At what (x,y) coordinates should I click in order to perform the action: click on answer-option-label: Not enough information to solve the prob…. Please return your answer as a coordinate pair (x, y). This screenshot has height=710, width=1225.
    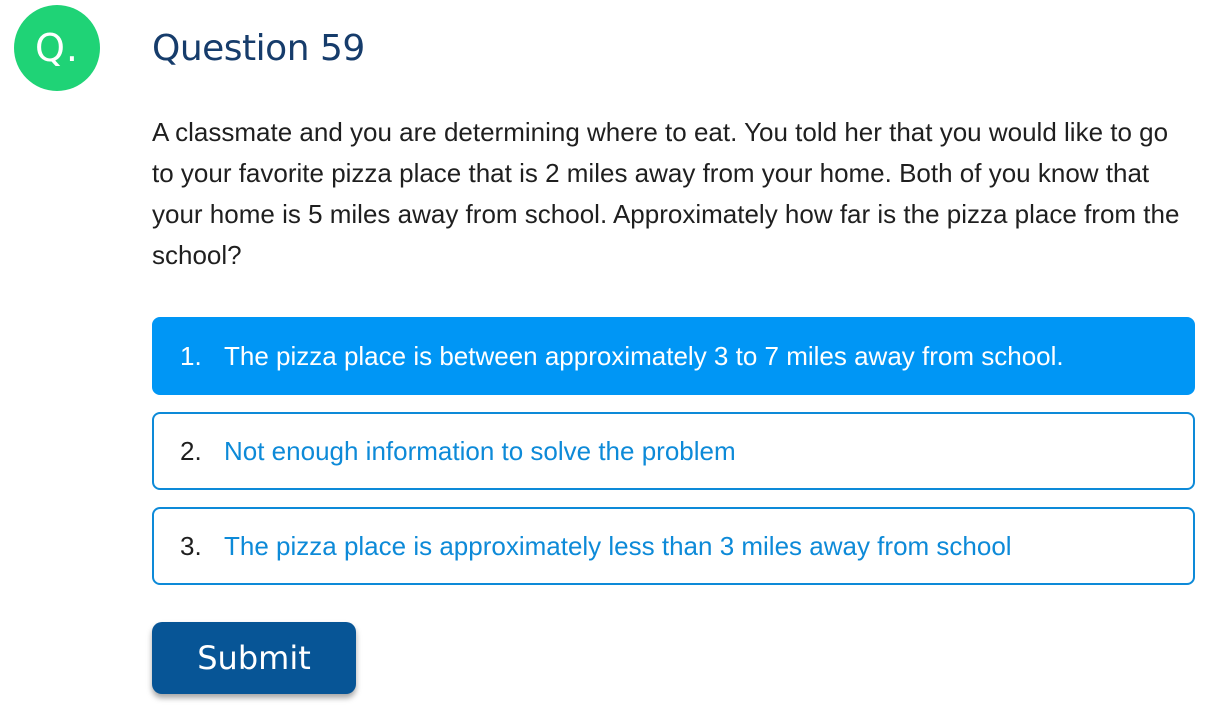
    Looking at the image, I should click on (480, 450).